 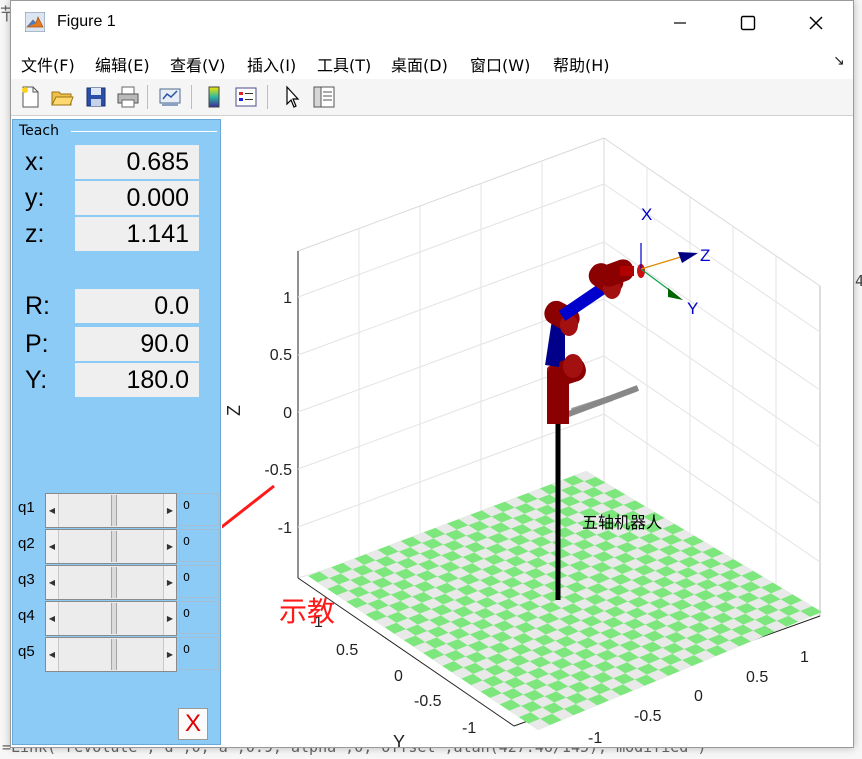 I want to click on robot-joint-2-cap, so click(x=573, y=366).